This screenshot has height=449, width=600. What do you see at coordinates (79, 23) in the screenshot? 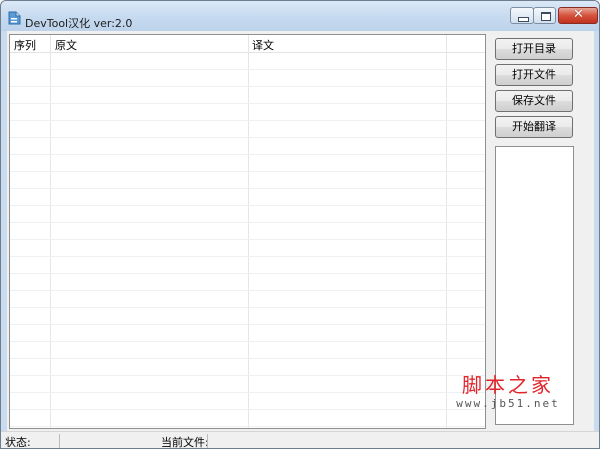
I see `window-title: DevTool汉化 ver:2.0` at bounding box center [79, 23].